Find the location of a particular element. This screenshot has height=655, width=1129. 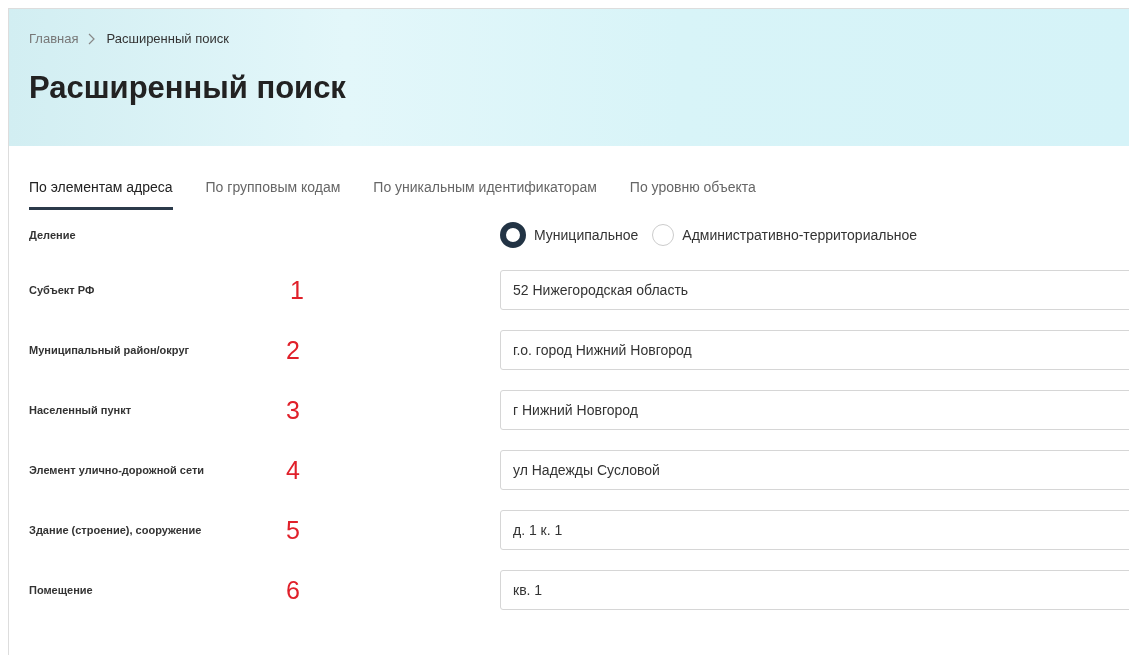

radio-option: Муниципальное is located at coordinates (569, 235).